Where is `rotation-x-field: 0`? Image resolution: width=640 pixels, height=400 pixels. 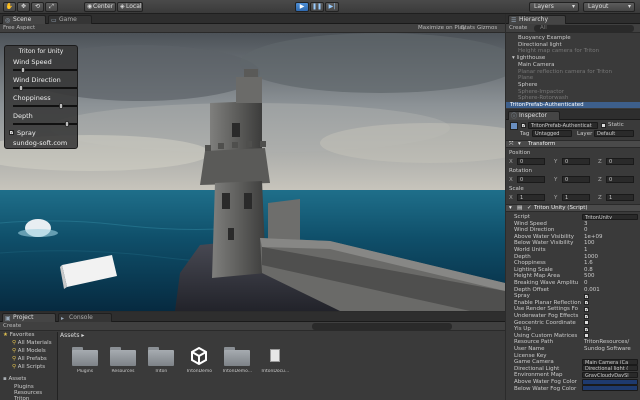 rotation-x-field: 0 is located at coordinates (531, 179).